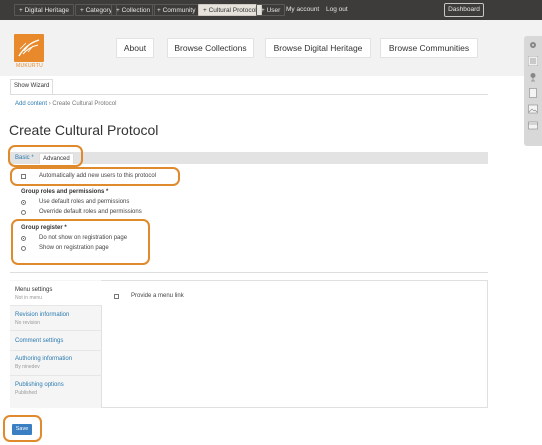  Describe the element at coordinates (302, 9) in the screenshot. I see `my-account-link: My account` at that location.